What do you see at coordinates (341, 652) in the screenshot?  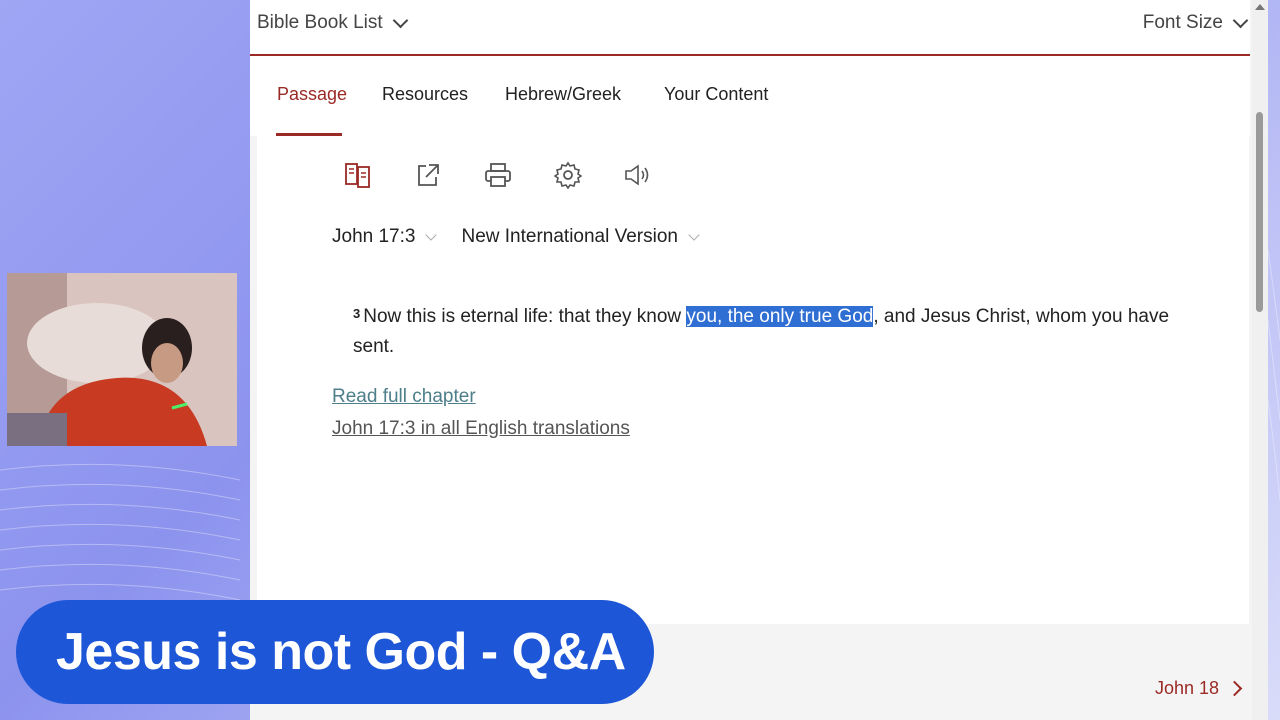 I see `banner-title: Jesus is not God - Q&A` at bounding box center [341, 652].